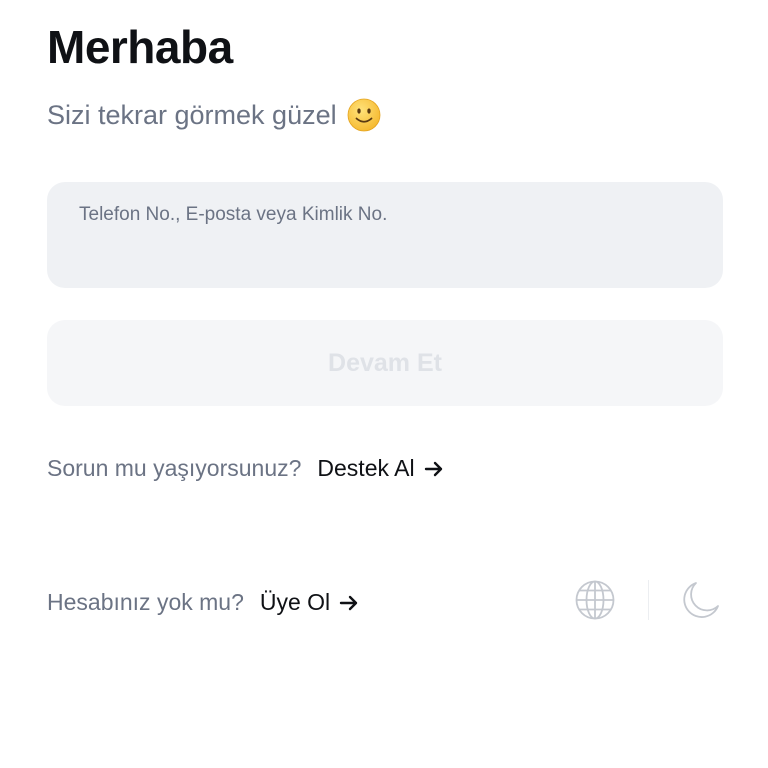 This screenshot has width=768, height=768. I want to click on identifier-field-container, so click(385, 235).